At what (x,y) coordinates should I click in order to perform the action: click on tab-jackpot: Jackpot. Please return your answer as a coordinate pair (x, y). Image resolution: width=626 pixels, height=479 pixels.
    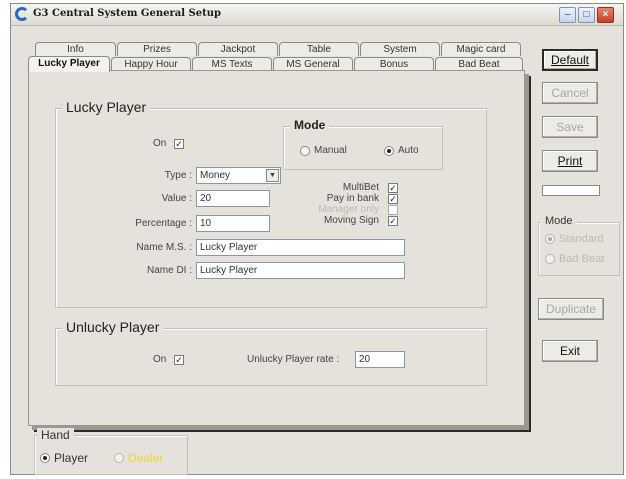
    Looking at the image, I should click on (238, 49).